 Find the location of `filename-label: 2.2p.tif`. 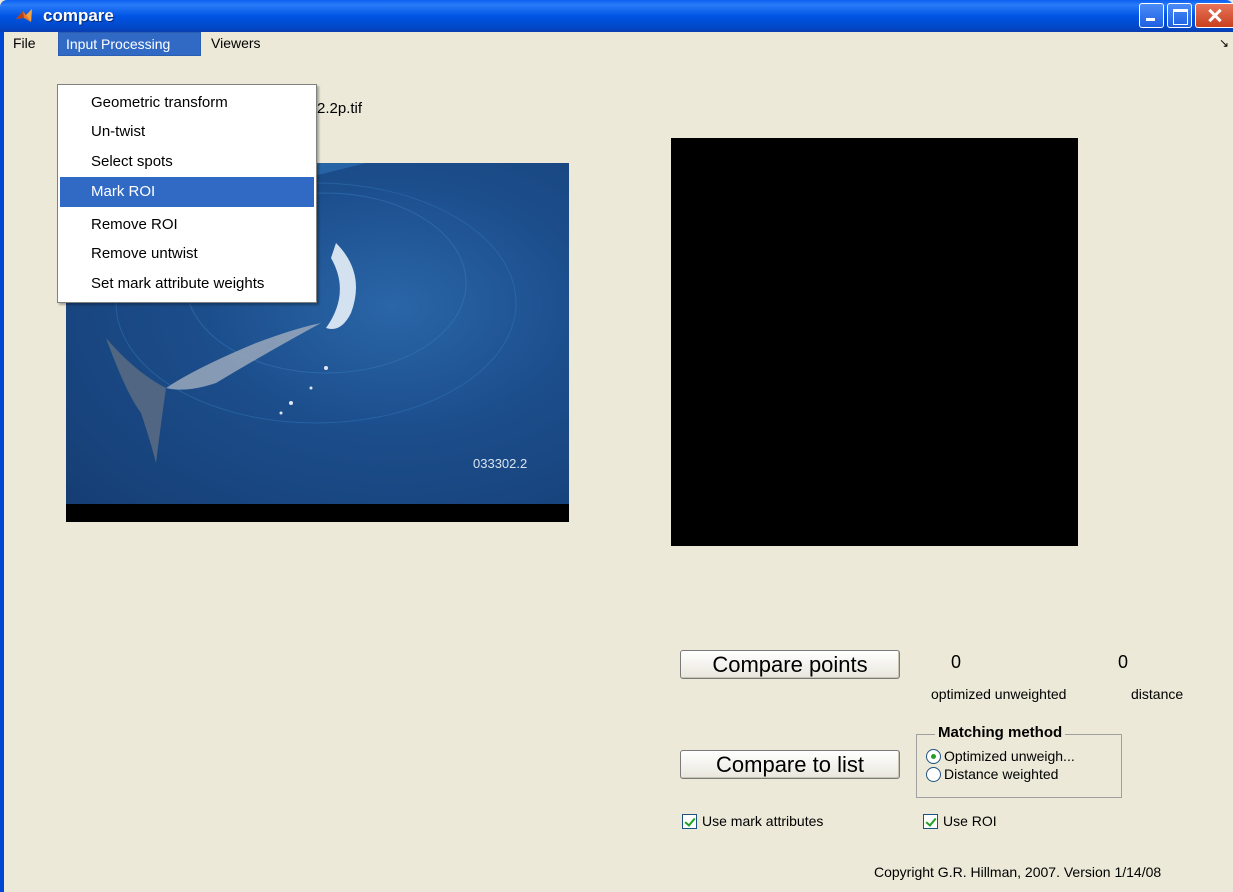

filename-label: 2.2p.tif is located at coordinates (340, 108).